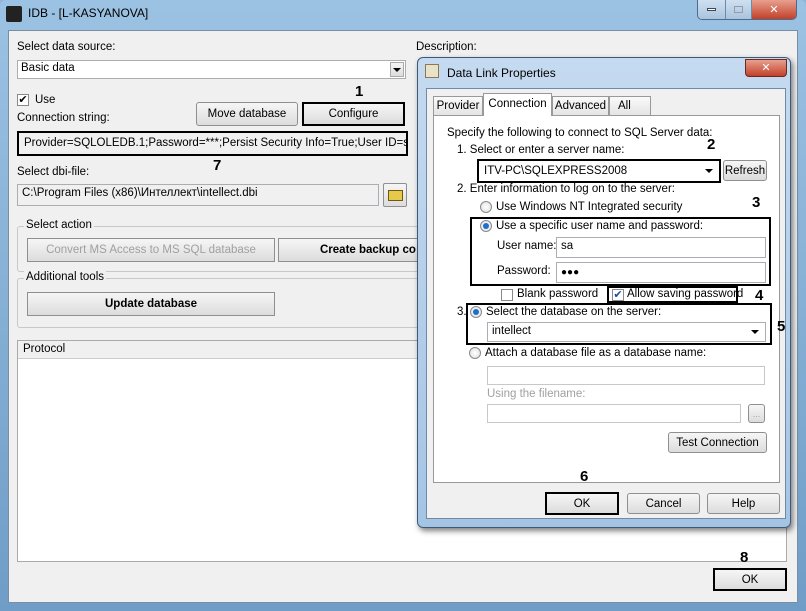 The width and height of the screenshot is (806, 611). What do you see at coordinates (663, 503) in the screenshot?
I see `dialog-cancel-button: Cancel` at bounding box center [663, 503].